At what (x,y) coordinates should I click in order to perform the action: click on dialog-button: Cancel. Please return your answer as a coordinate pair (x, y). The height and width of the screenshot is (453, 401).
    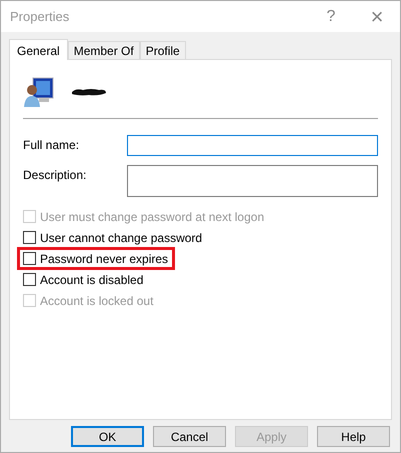
    Looking at the image, I should click on (189, 436).